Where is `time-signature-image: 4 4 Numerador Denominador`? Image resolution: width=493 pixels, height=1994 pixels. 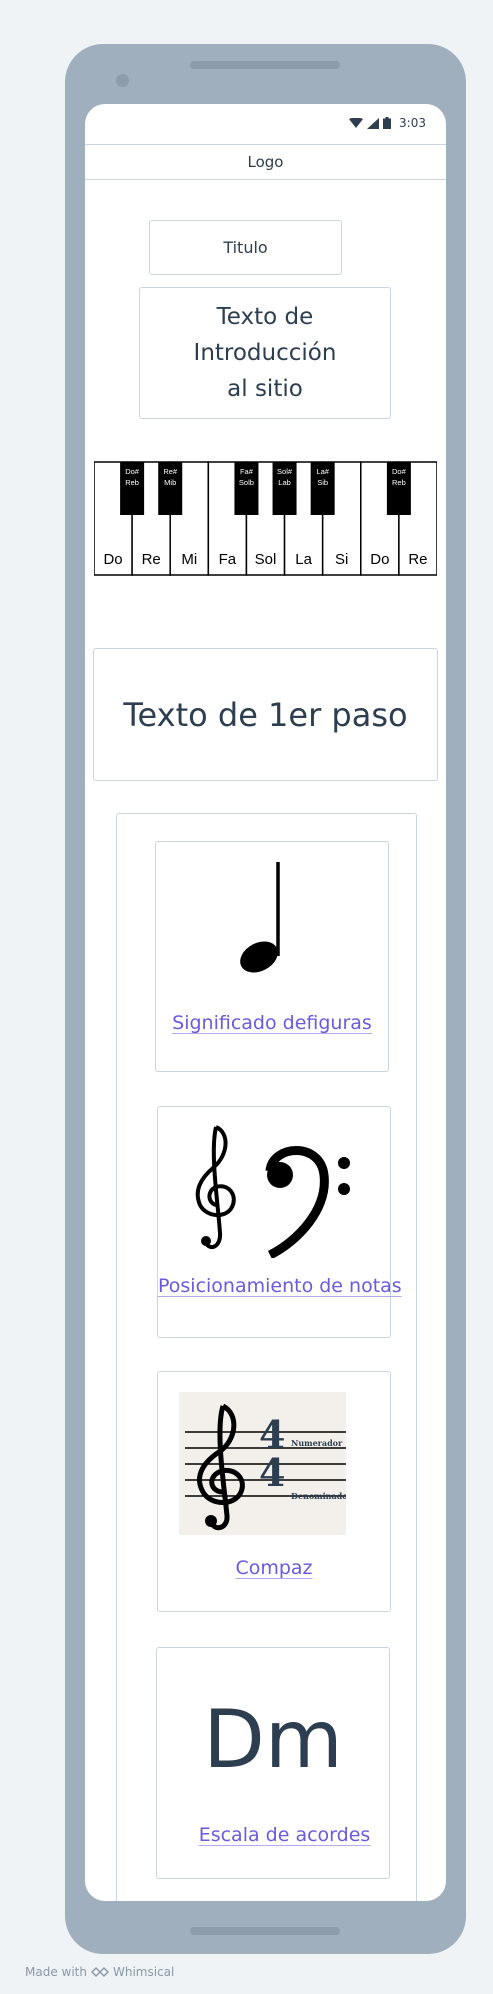 time-signature-image: 4 4 Numerador Denominador is located at coordinates (262, 1463).